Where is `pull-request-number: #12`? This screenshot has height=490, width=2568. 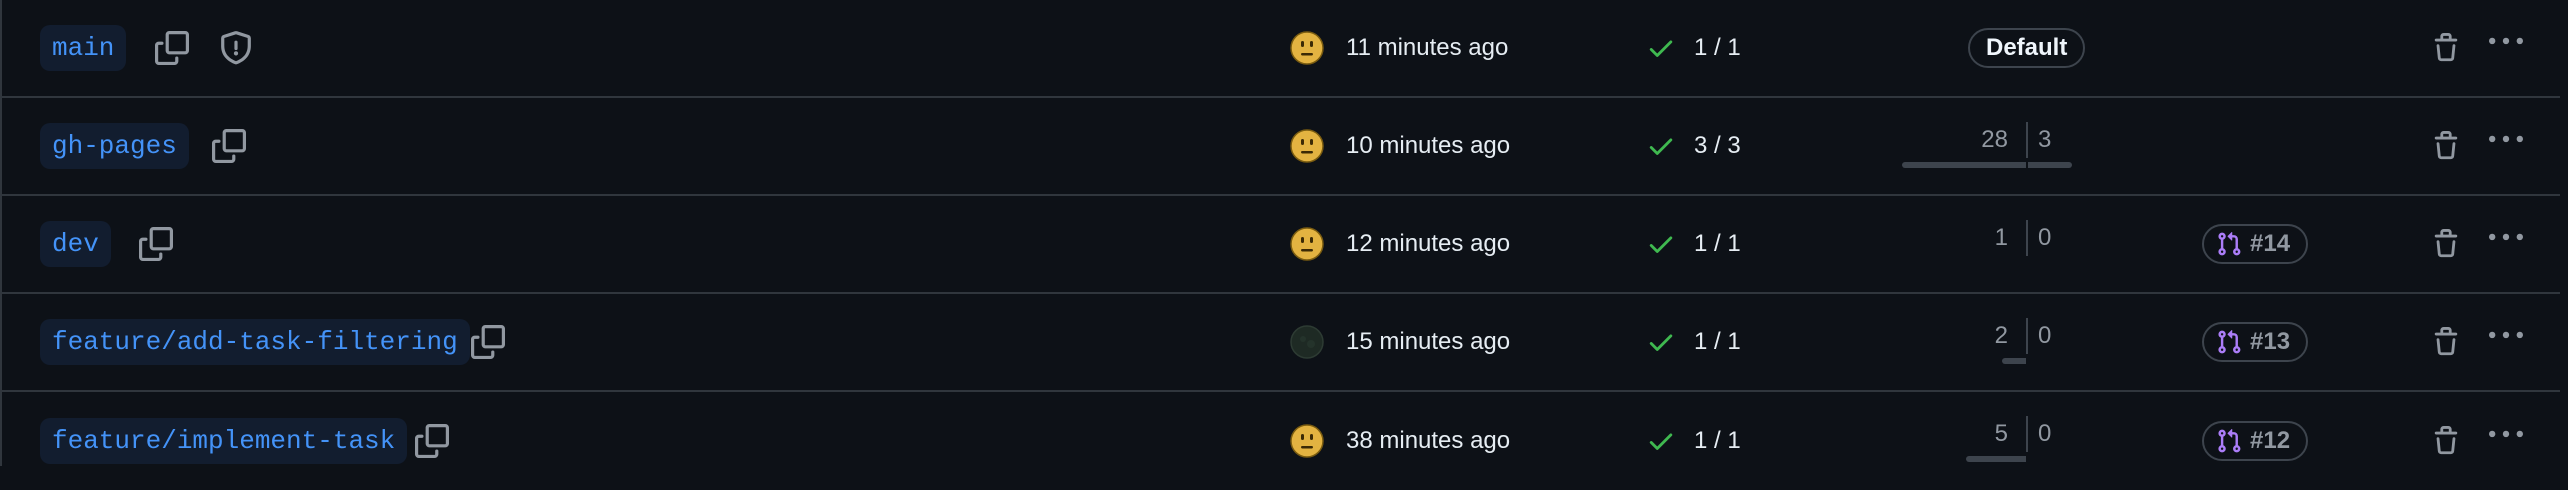
pull-request-number: #12 is located at coordinates (2270, 440).